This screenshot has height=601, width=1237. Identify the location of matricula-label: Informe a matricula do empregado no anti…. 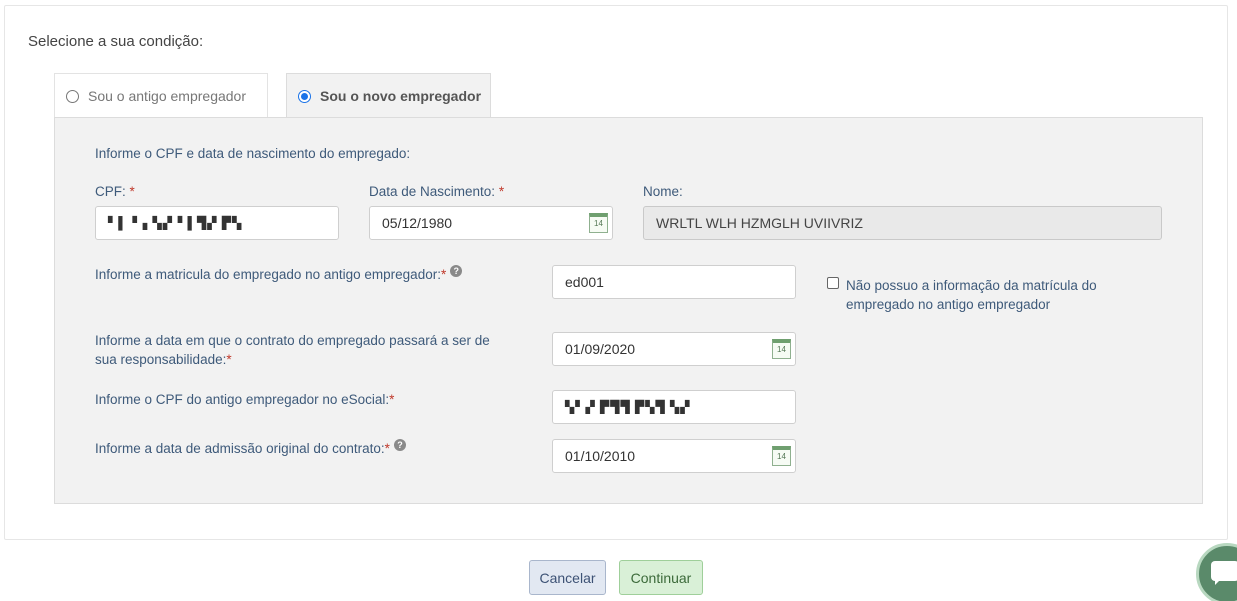
(279, 274).